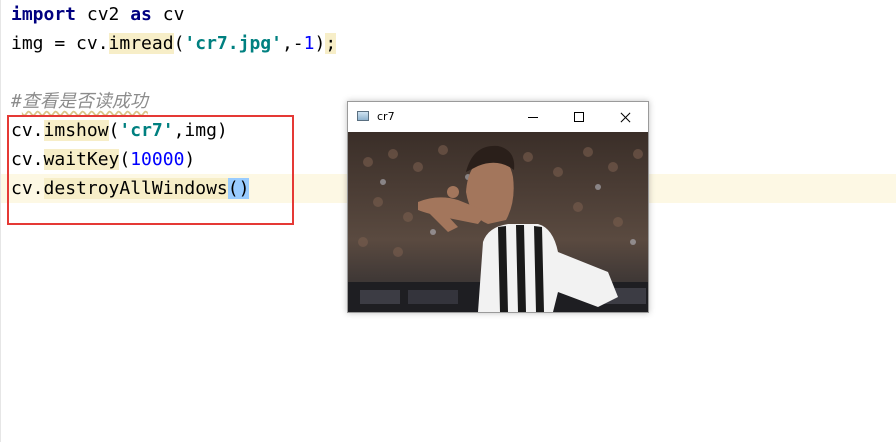 Image resolution: width=896 pixels, height=442 pixels. What do you see at coordinates (103, 14) in the screenshot?
I see `module-name: cv2` at bounding box center [103, 14].